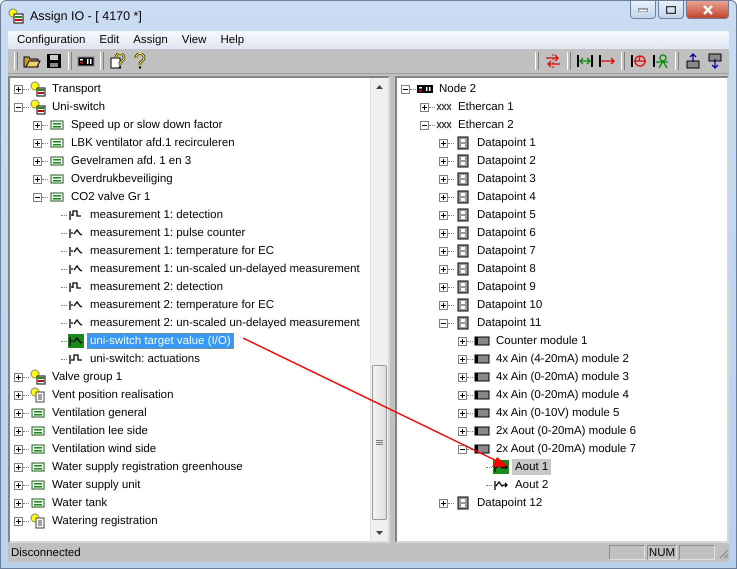 This screenshot has width=737, height=569. What do you see at coordinates (147, 467) in the screenshot?
I see `tree-item: Water supply registration greenhouse` at bounding box center [147, 467].